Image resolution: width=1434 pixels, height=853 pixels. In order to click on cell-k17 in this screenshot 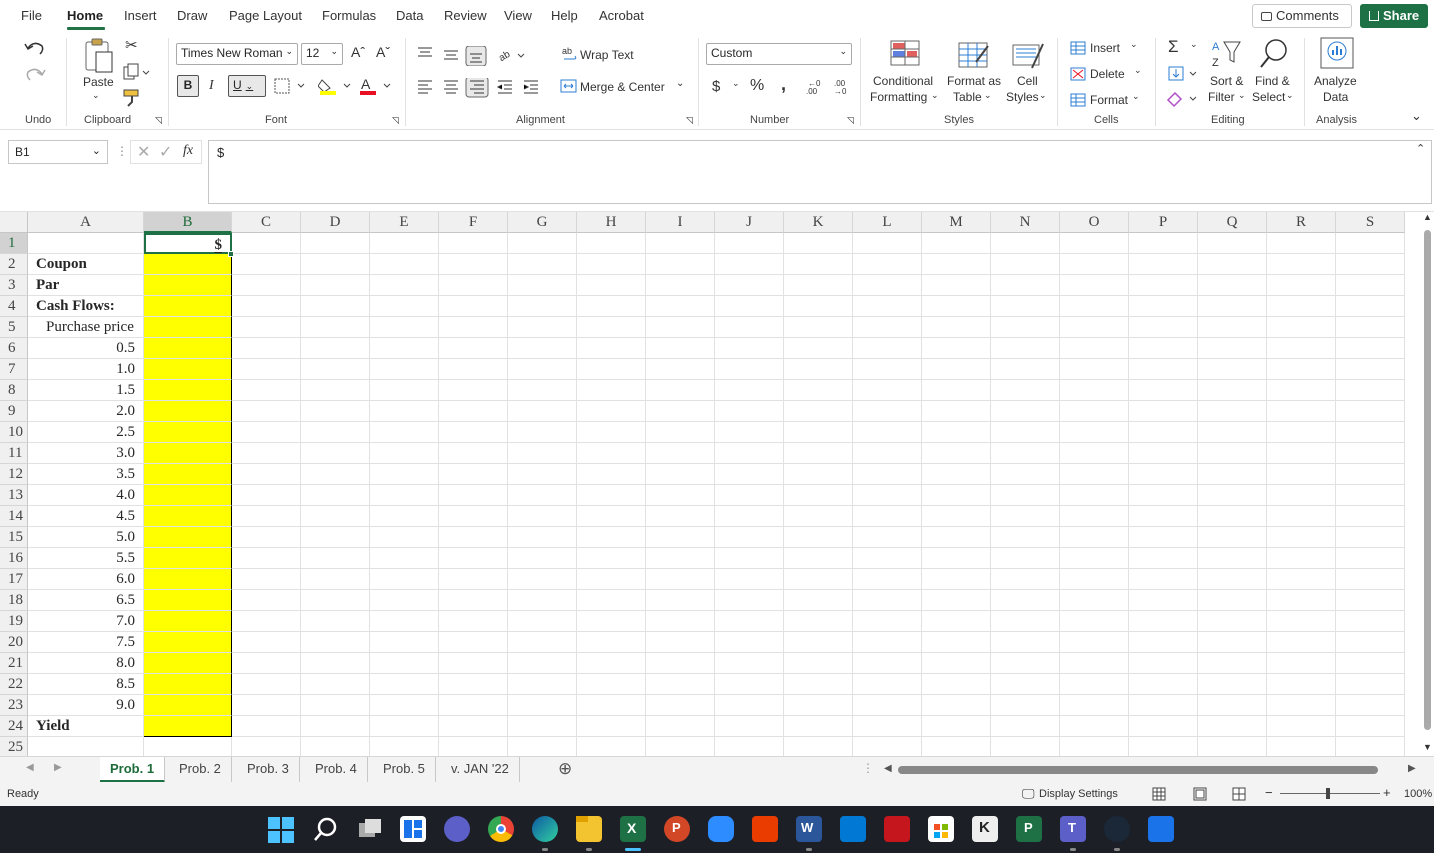, I will do `click(818, 579)`.